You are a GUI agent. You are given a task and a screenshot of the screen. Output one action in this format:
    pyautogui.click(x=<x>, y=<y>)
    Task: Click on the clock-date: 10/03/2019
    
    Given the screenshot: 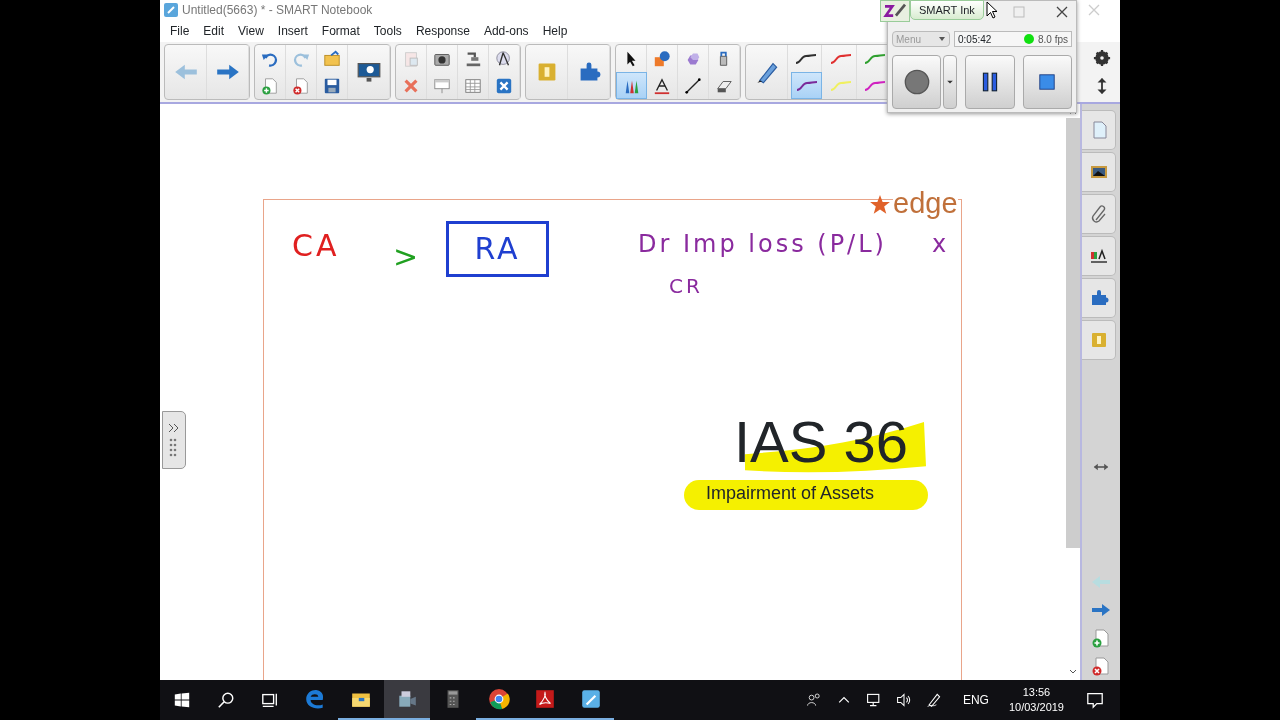 What is the action you would take?
    pyautogui.click(x=1036, y=707)
    